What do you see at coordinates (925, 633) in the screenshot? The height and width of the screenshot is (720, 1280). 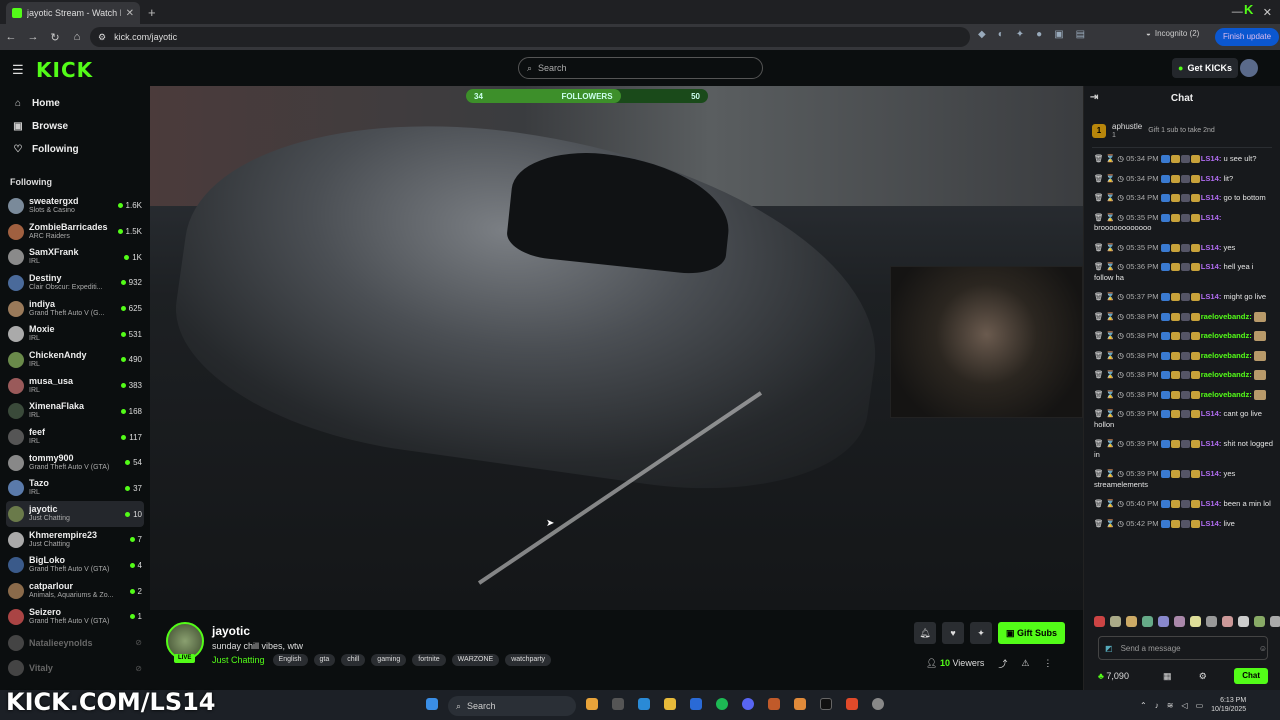 I see `notification-bell-icon: 🔔︎` at bounding box center [925, 633].